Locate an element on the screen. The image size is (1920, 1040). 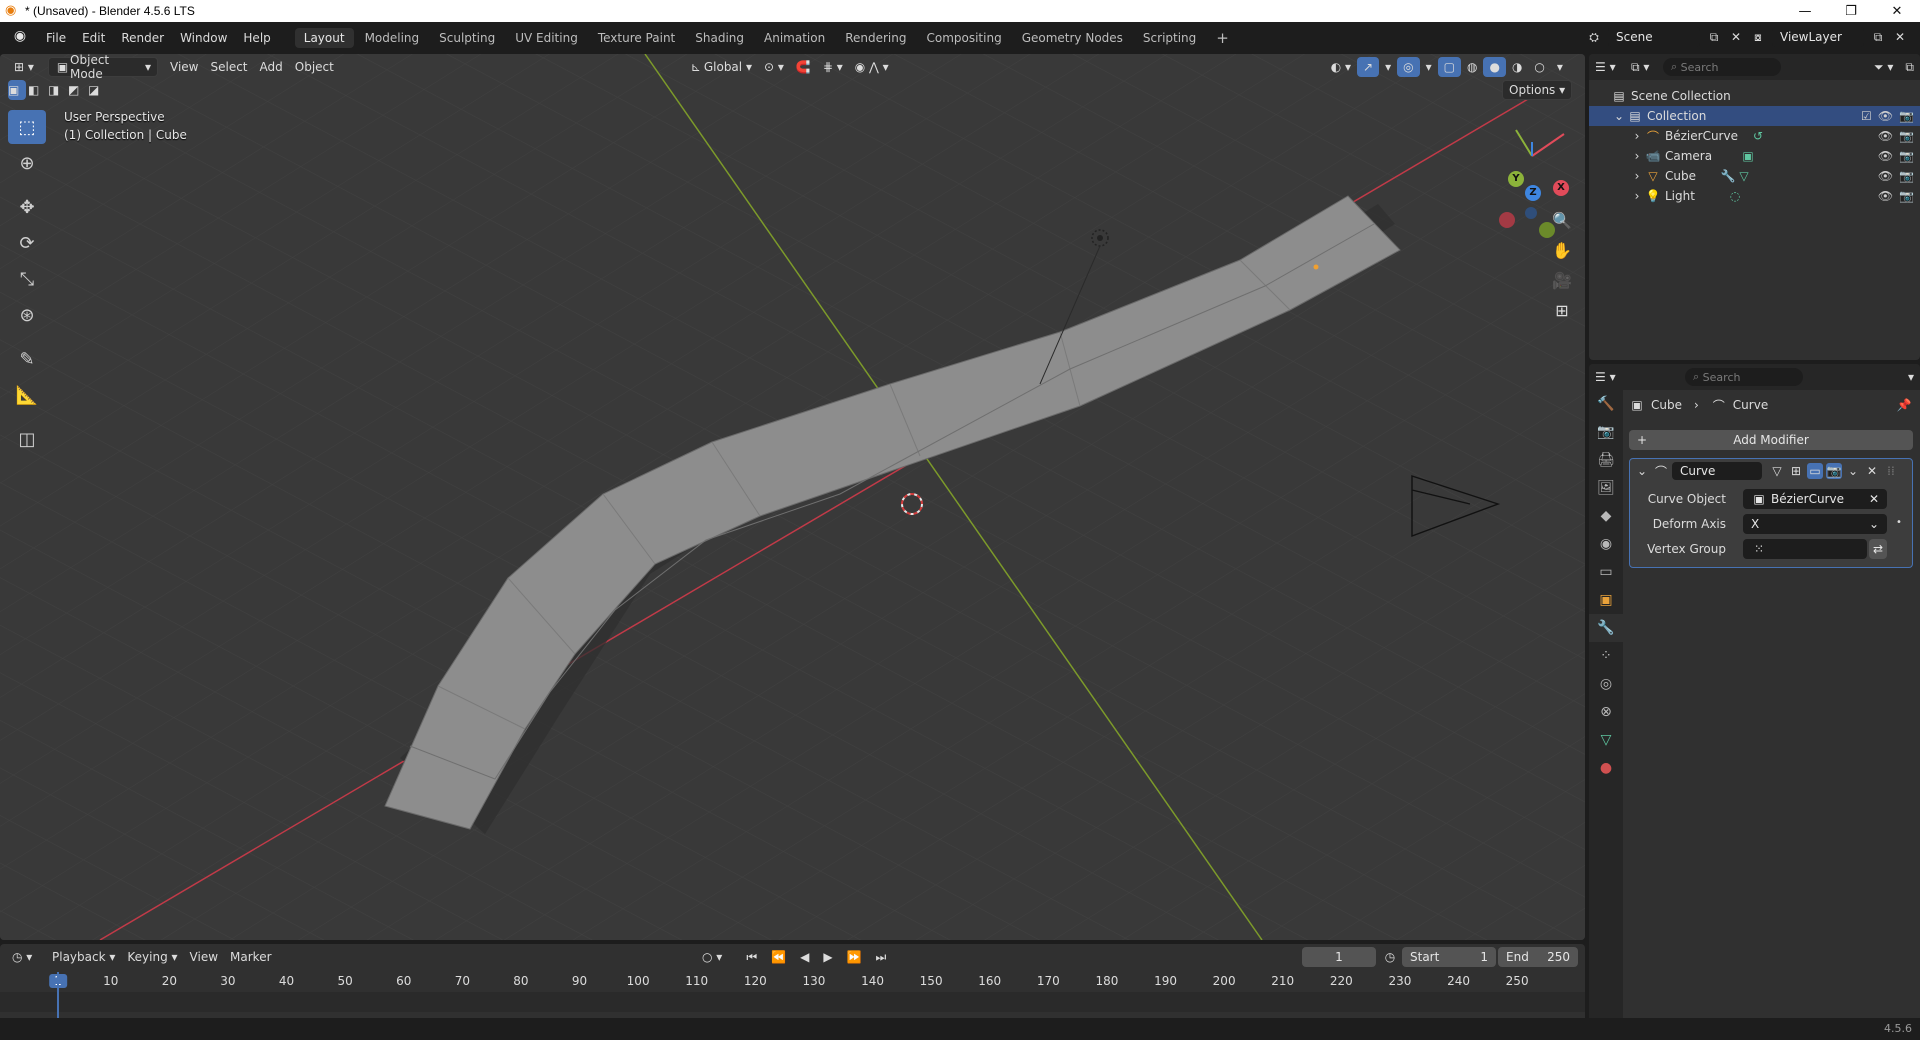
collection-checkbox-icon: ☑ is located at coordinates (1866, 116).